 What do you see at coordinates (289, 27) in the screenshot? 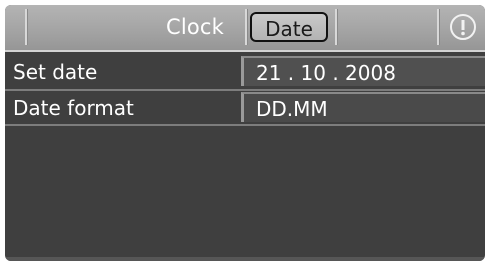
I see `tab-date: Date` at bounding box center [289, 27].